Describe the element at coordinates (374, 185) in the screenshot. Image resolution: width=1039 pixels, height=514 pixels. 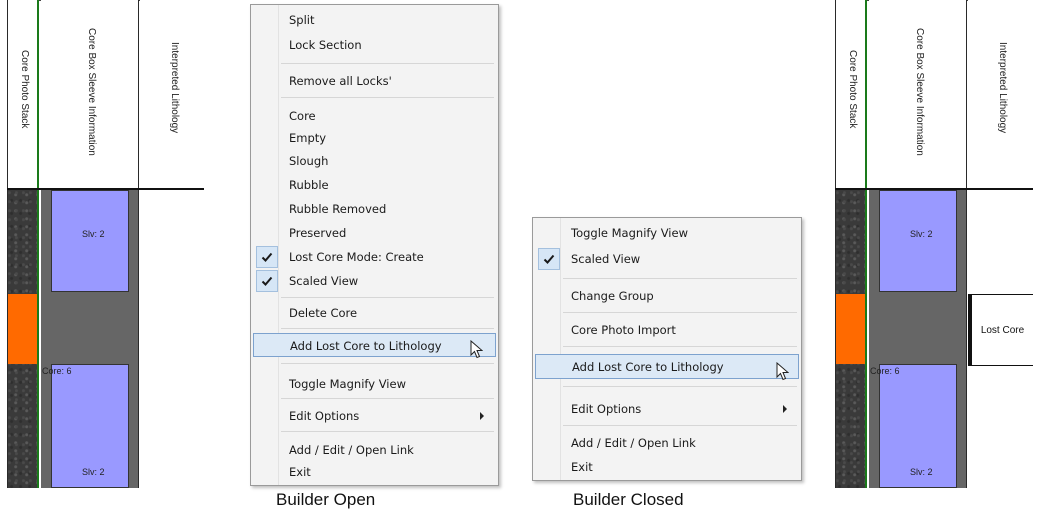
I see `menu-item-rubble: Rubble` at that location.